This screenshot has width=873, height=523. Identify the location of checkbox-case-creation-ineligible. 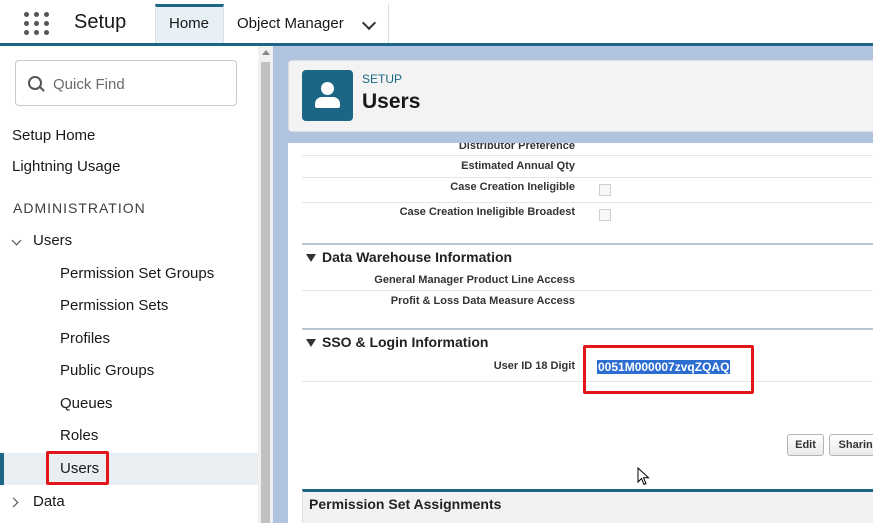
(605, 190).